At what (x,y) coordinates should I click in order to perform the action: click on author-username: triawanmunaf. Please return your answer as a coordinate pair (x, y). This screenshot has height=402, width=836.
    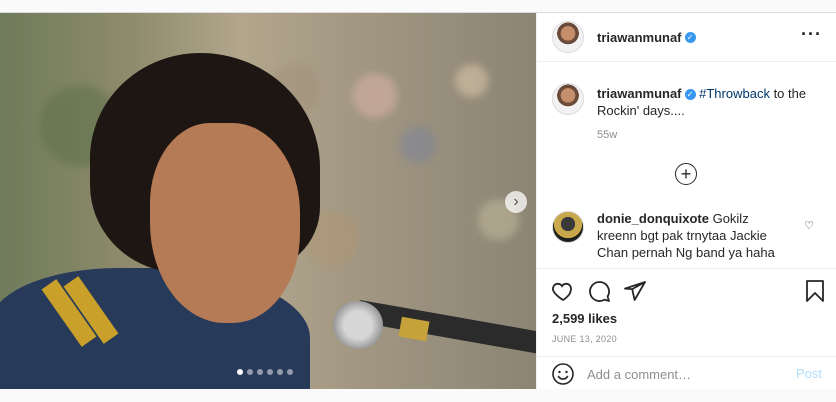
    Looking at the image, I should click on (639, 37).